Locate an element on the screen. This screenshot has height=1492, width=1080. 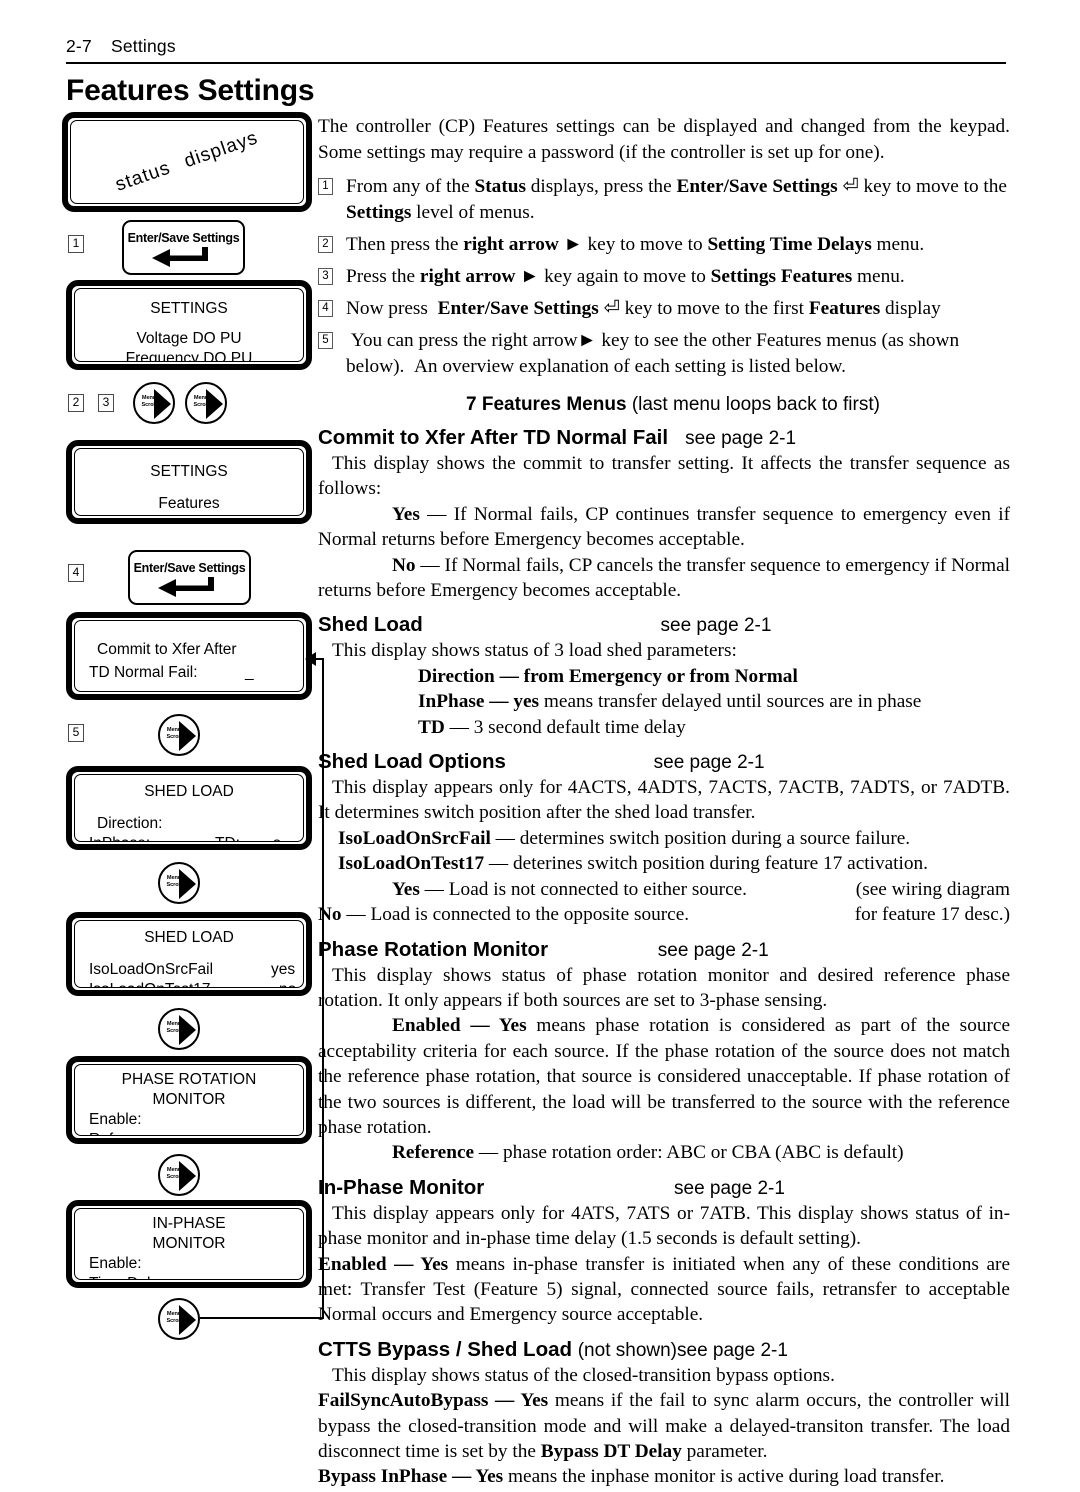
step-number: 2 is located at coordinates (325, 244).